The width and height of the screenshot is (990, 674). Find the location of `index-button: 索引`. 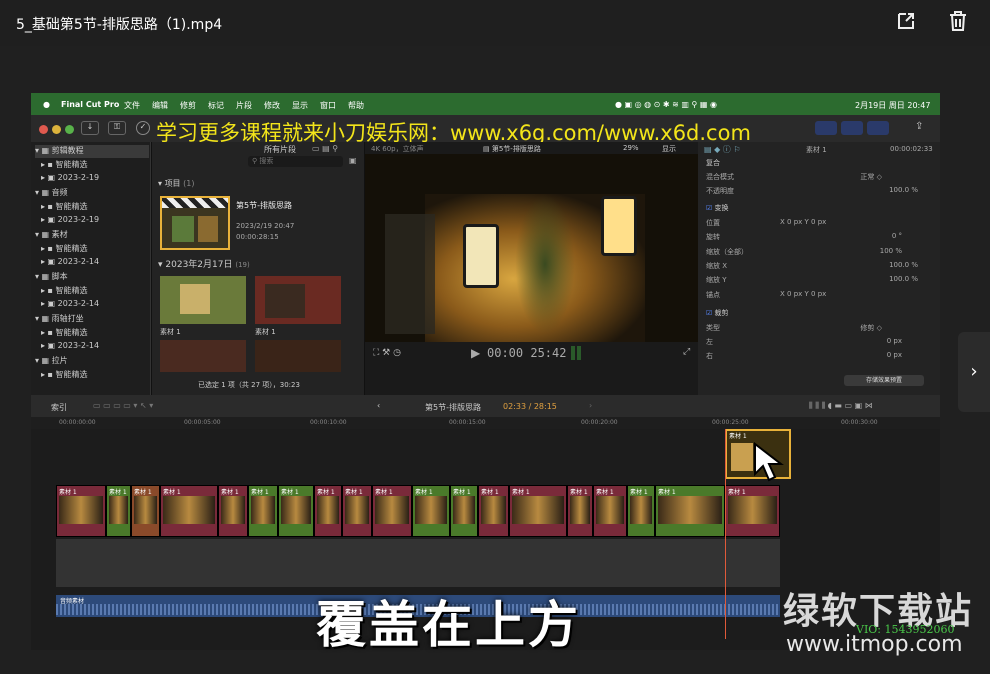

index-button: 索引 is located at coordinates (59, 407).